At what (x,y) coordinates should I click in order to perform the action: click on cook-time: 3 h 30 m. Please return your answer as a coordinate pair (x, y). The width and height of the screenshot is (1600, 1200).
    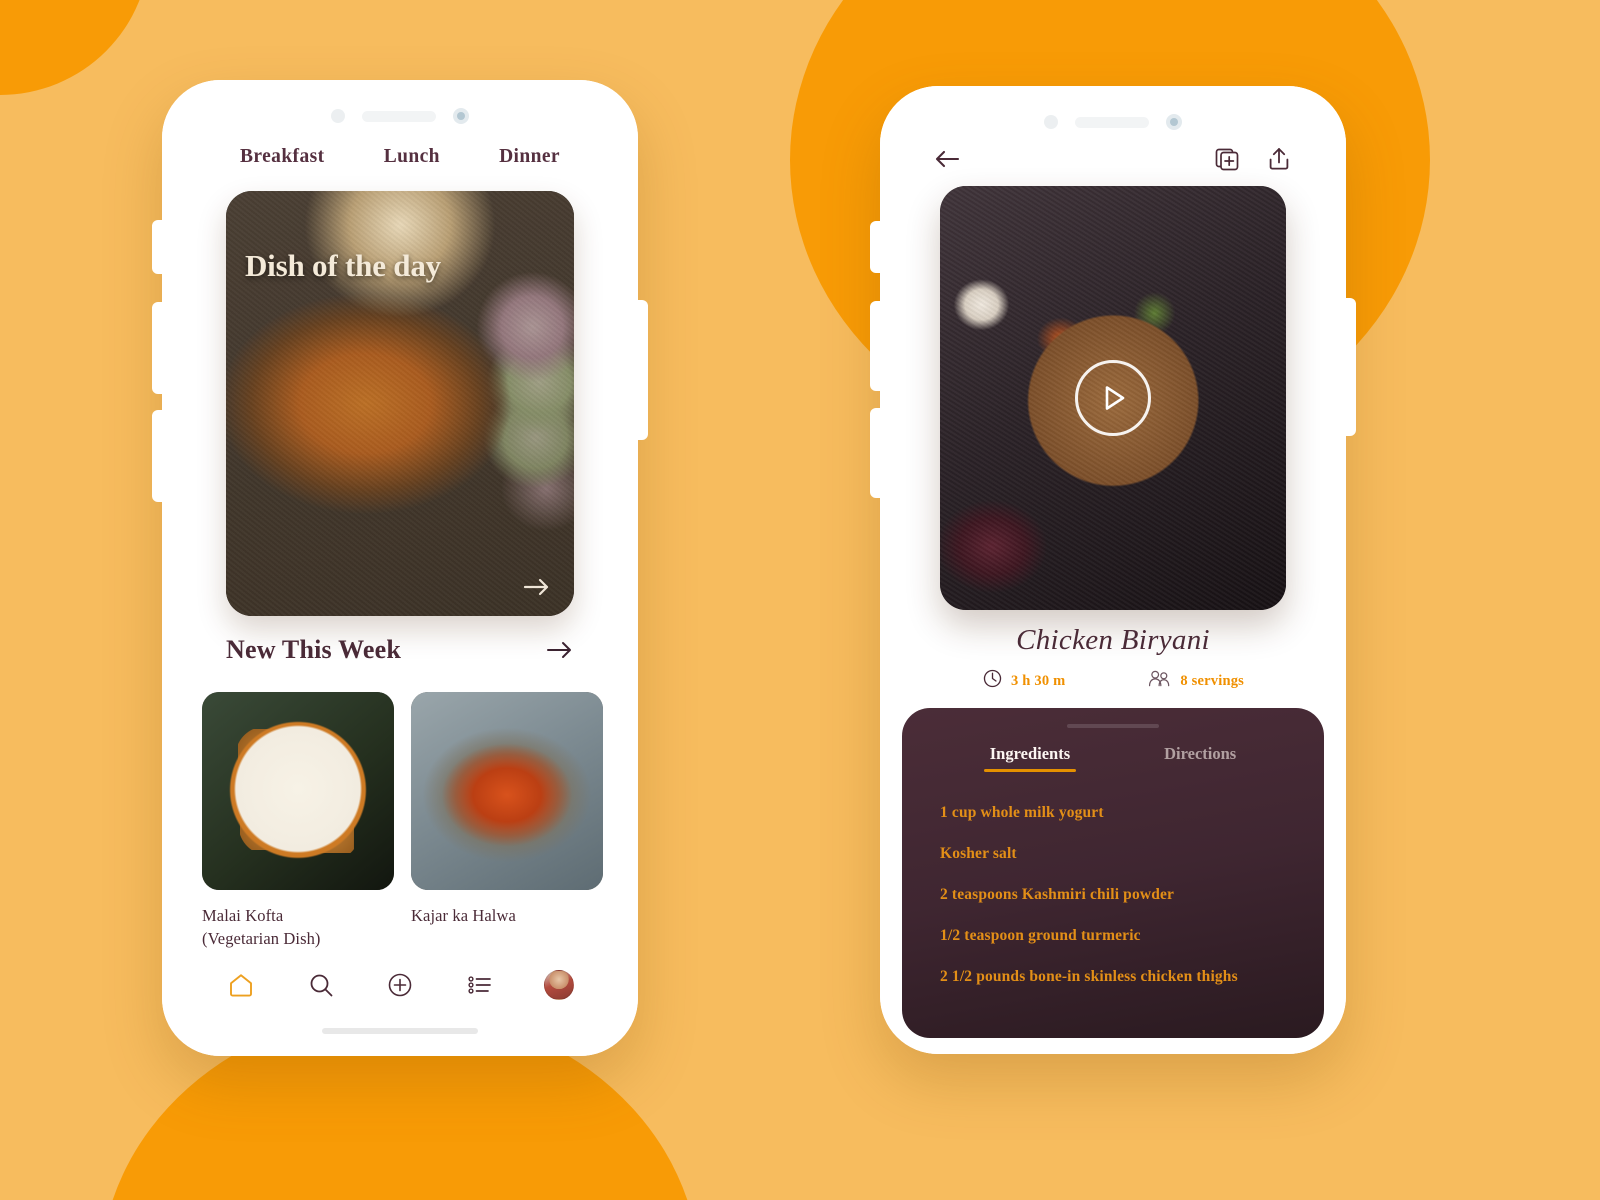
    Looking at the image, I should click on (1023, 681).